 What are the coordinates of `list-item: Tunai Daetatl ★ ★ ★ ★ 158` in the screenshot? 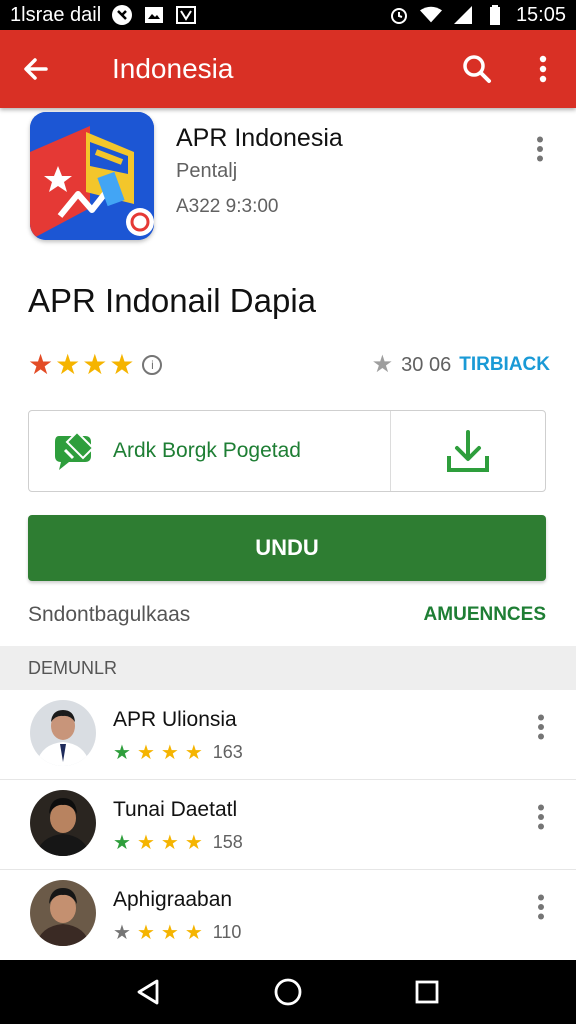 It's located at (288, 825).